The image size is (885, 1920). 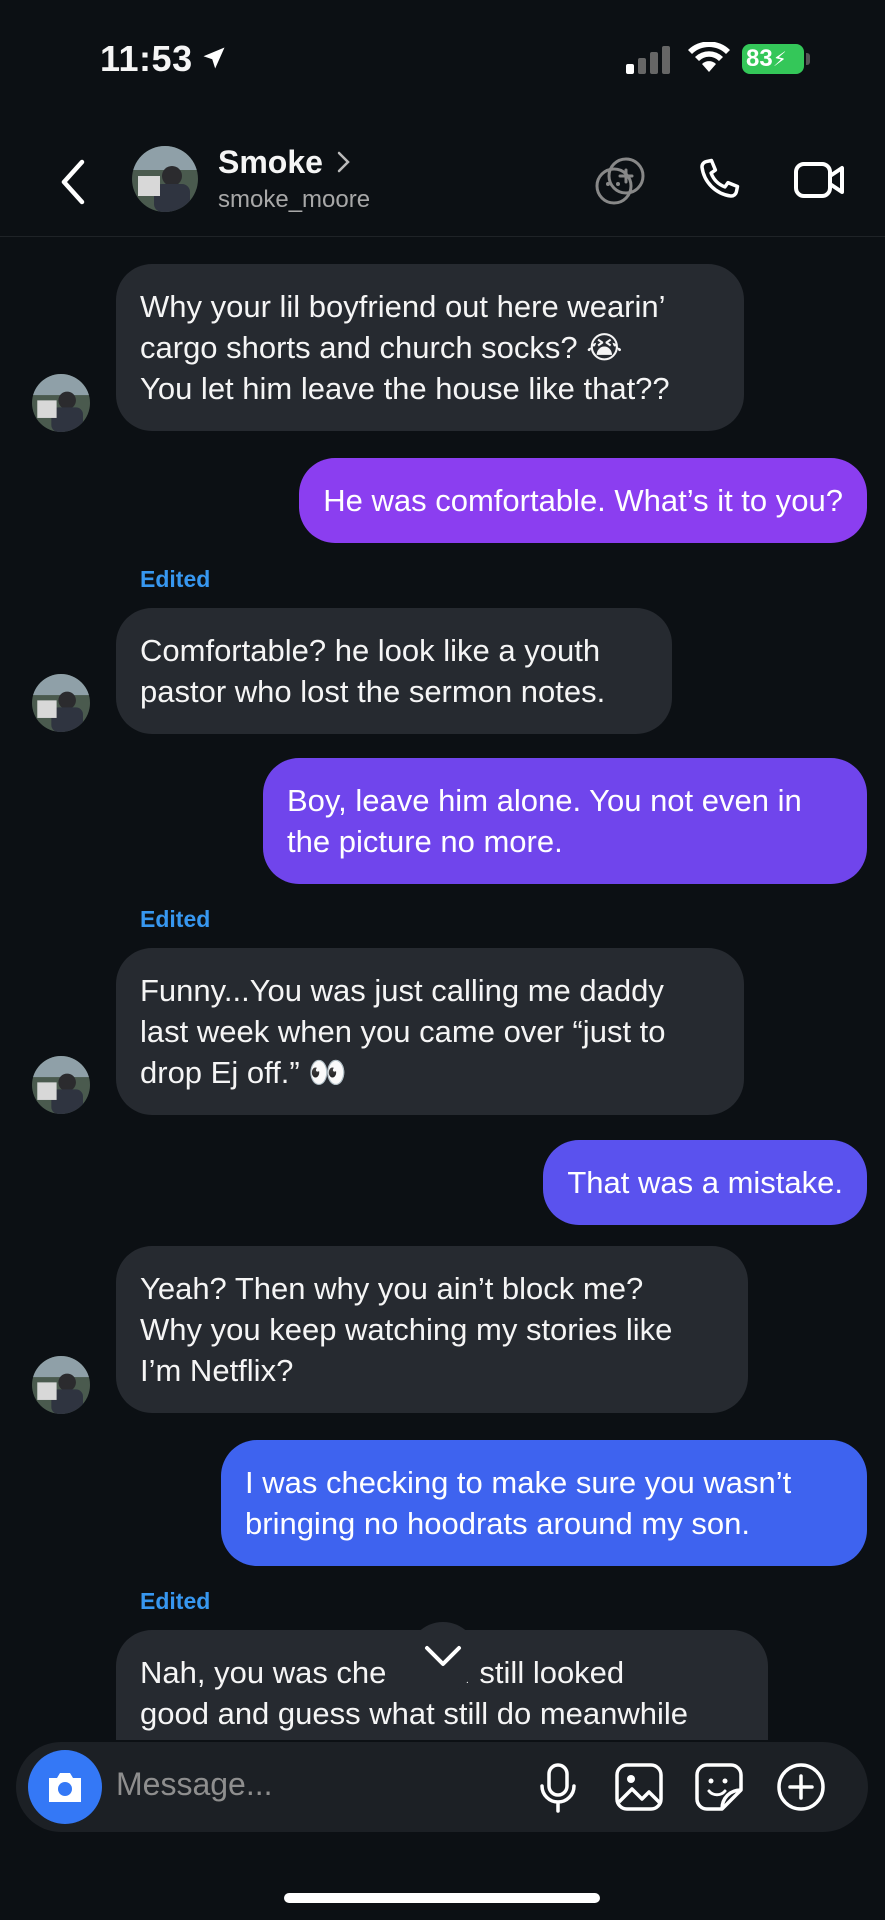 I want to click on message-line: Boy, leave him alone. You not even in, so click(x=544, y=800).